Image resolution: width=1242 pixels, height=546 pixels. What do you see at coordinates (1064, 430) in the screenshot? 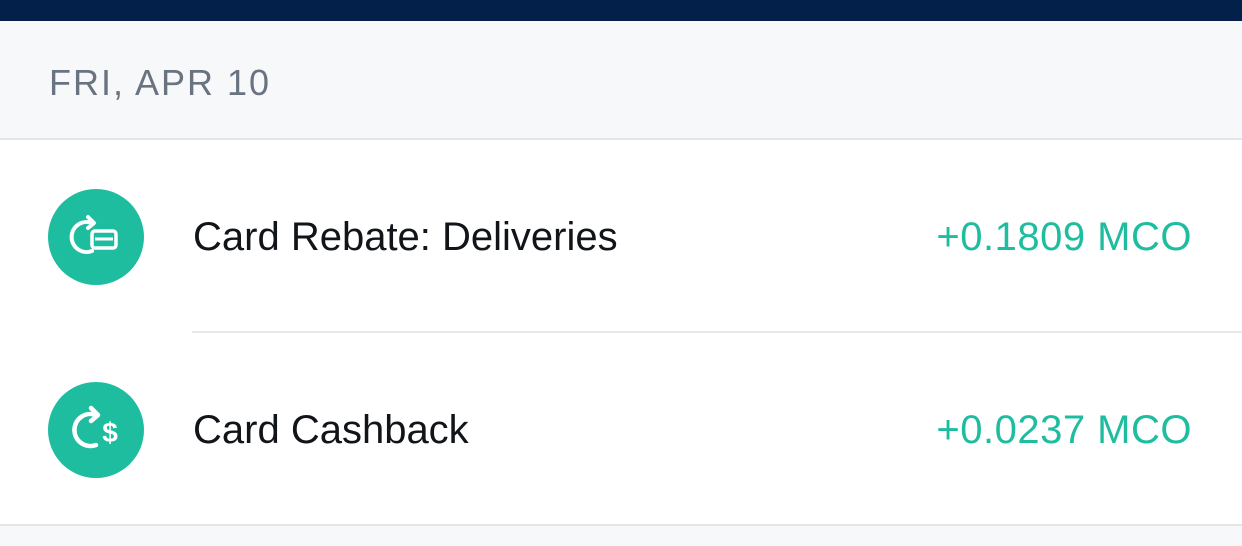
I see `transaction-amount: +0.0237 MCO` at bounding box center [1064, 430].